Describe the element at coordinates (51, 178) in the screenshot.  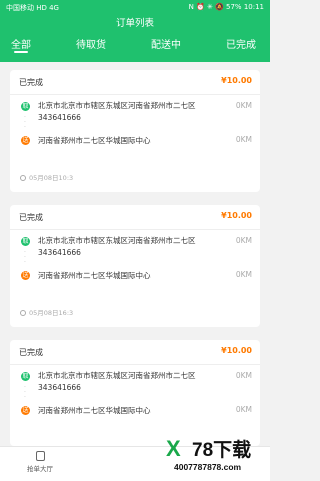
I see `order-time: 05月08日10:3` at that location.